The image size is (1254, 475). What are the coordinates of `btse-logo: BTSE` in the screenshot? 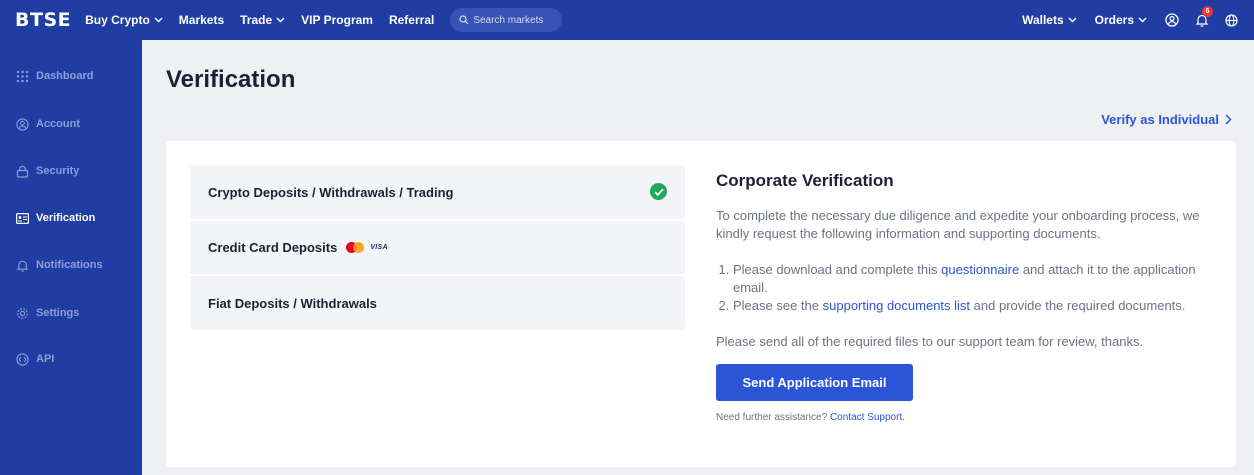 It's located at (43, 20).